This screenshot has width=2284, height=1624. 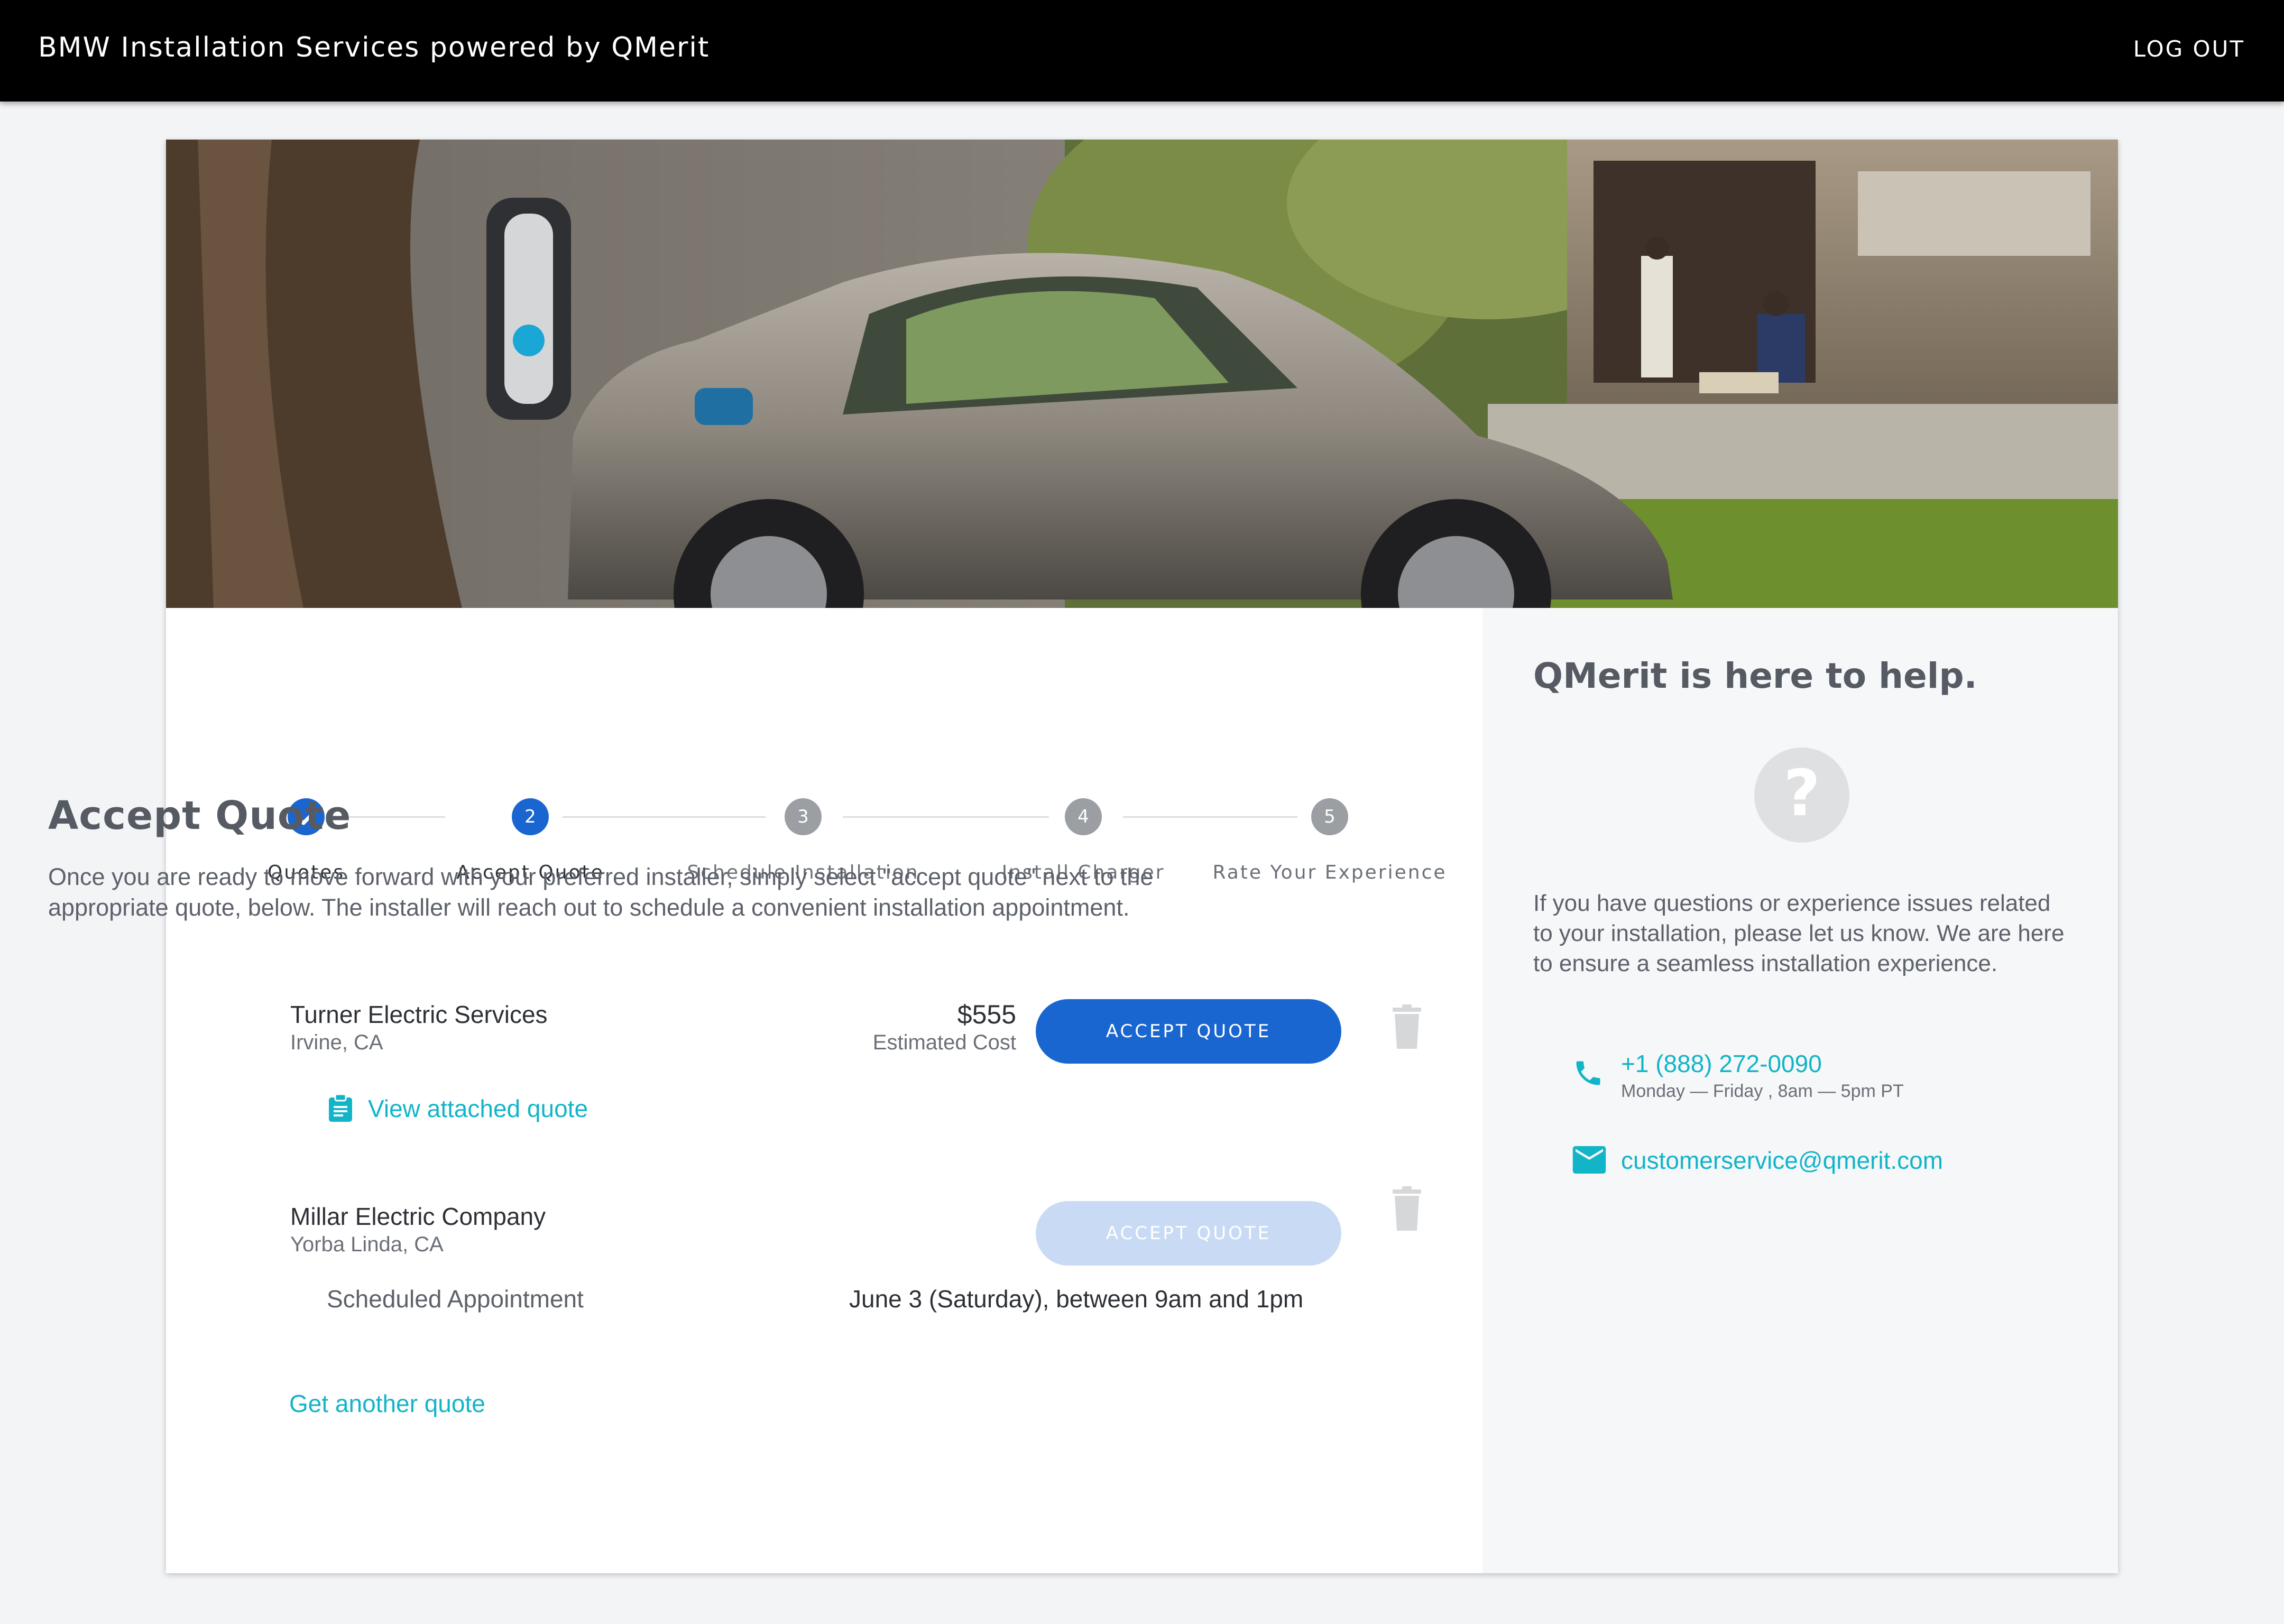 What do you see at coordinates (478, 1108) in the screenshot?
I see `view-attached-quote-link: View attached quote` at bounding box center [478, 1108].